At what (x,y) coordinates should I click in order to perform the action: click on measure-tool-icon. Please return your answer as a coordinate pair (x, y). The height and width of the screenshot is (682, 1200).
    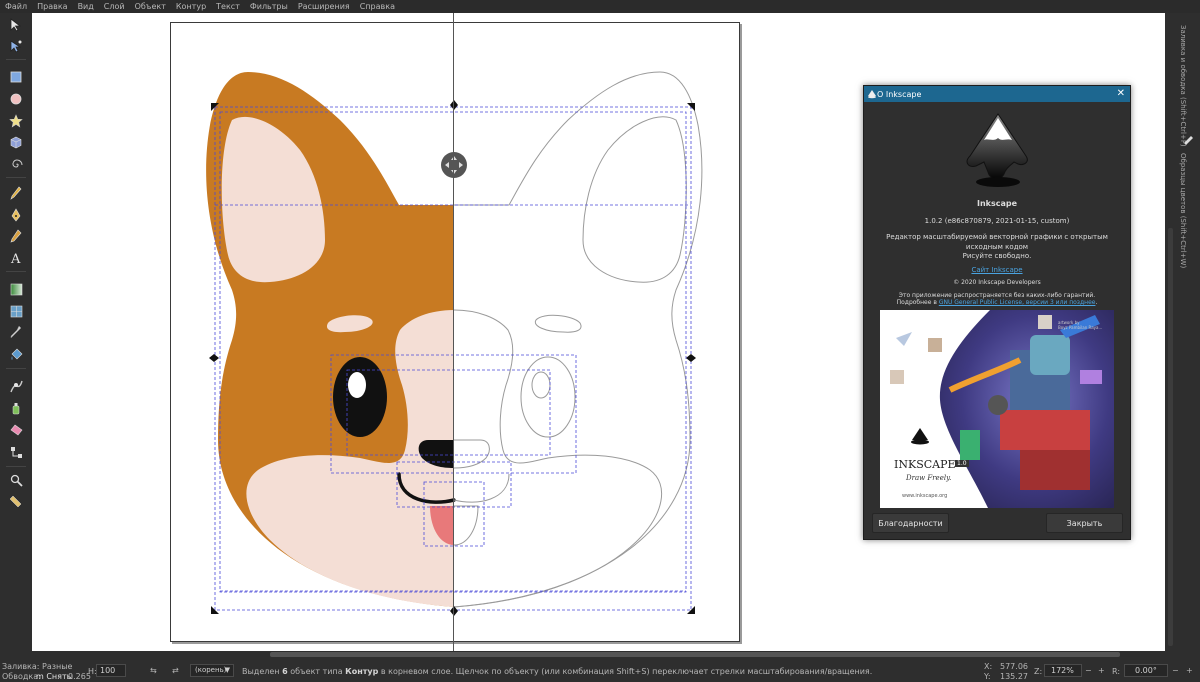
    Looking at the image, I should click on (16, 502).